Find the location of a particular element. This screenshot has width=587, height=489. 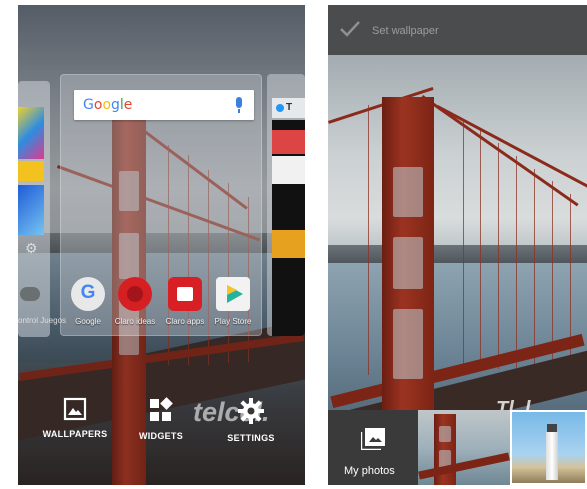

app-claro-apps: Claro apps is located at coordinates (185, 301).